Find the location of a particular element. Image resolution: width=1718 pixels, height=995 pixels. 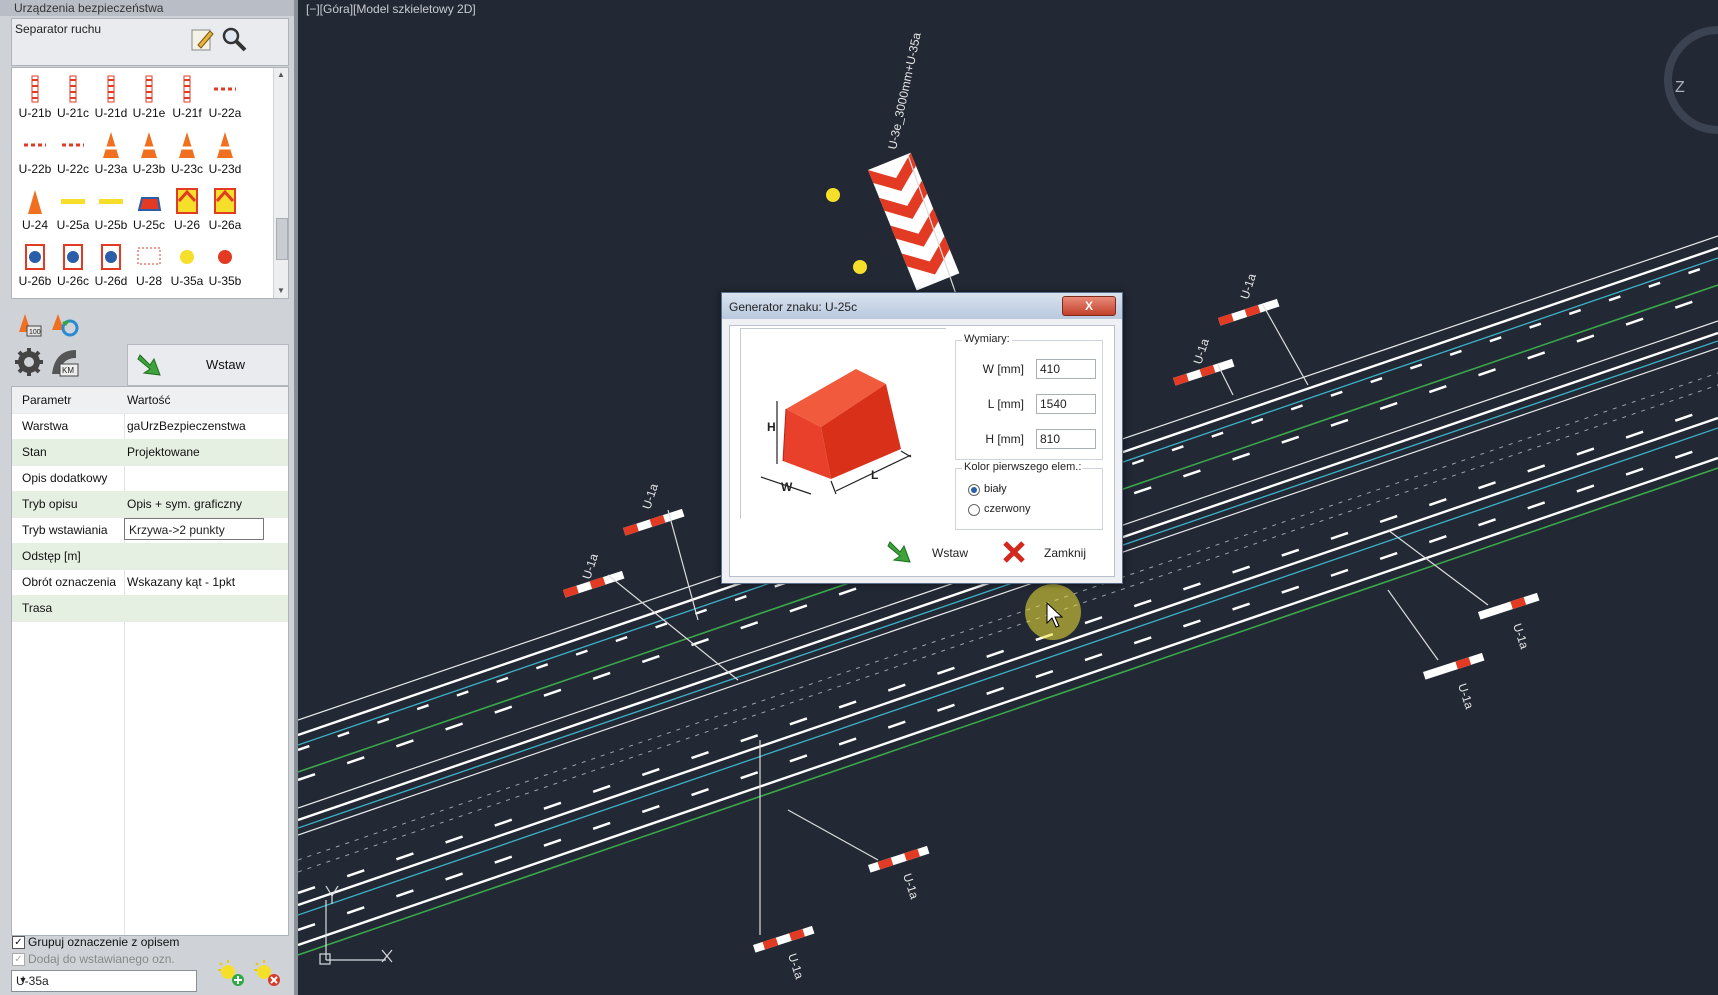

search-icon is located at coordinates (234, 39).